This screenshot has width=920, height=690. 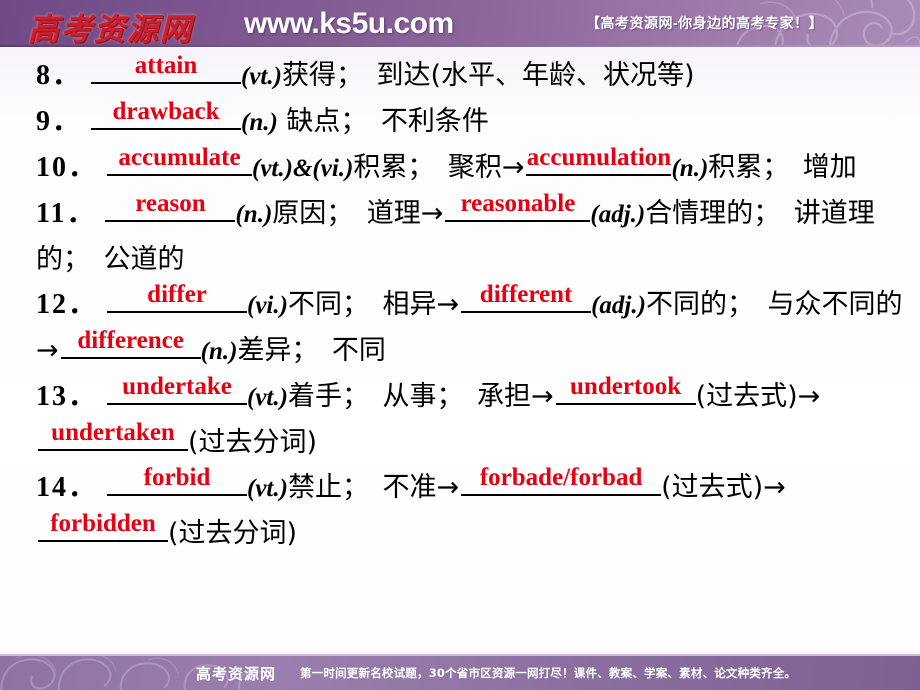 What do you see at coordinates (59, 121) in the screenshot?
I see `item-number: 9．` at bounding box center [59, 121].